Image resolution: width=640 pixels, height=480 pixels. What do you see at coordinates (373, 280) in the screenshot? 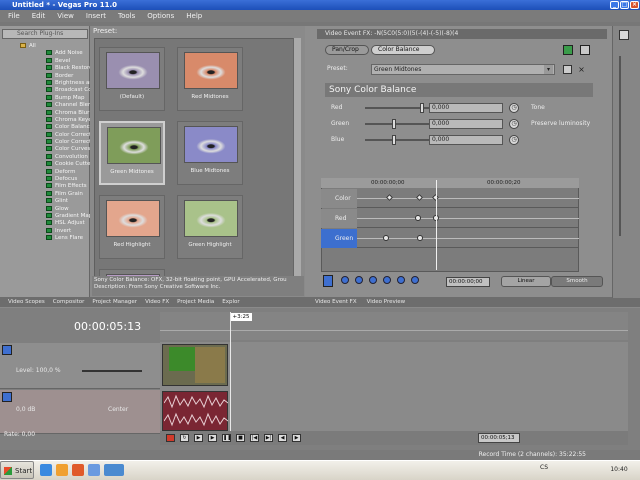
I see `add-keyframe-button` at bounding box center [373, 280].